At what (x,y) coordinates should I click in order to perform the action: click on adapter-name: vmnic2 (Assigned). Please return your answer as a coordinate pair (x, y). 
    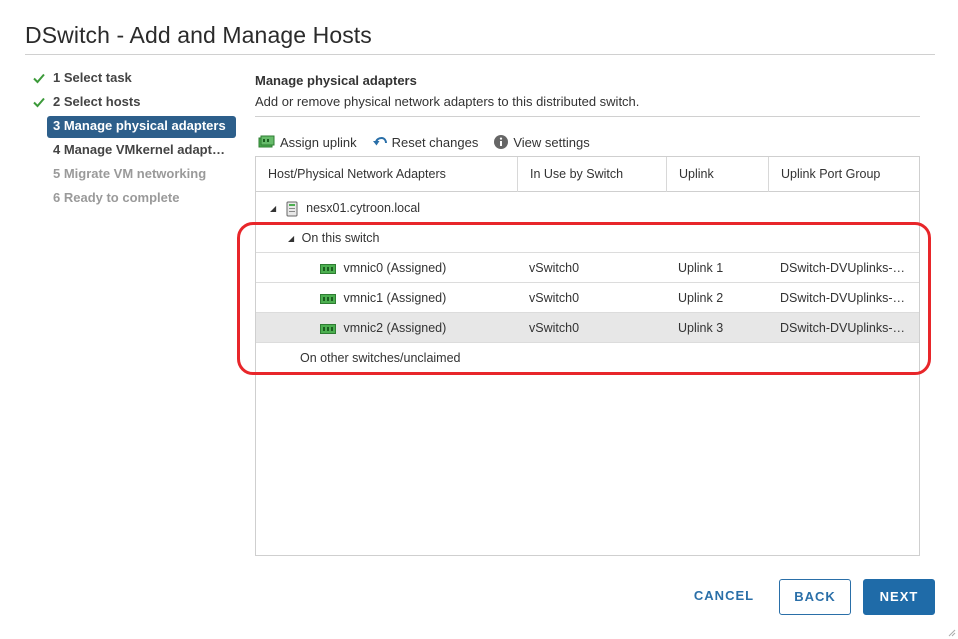
    Looking at the image, I should click on (395, 328).